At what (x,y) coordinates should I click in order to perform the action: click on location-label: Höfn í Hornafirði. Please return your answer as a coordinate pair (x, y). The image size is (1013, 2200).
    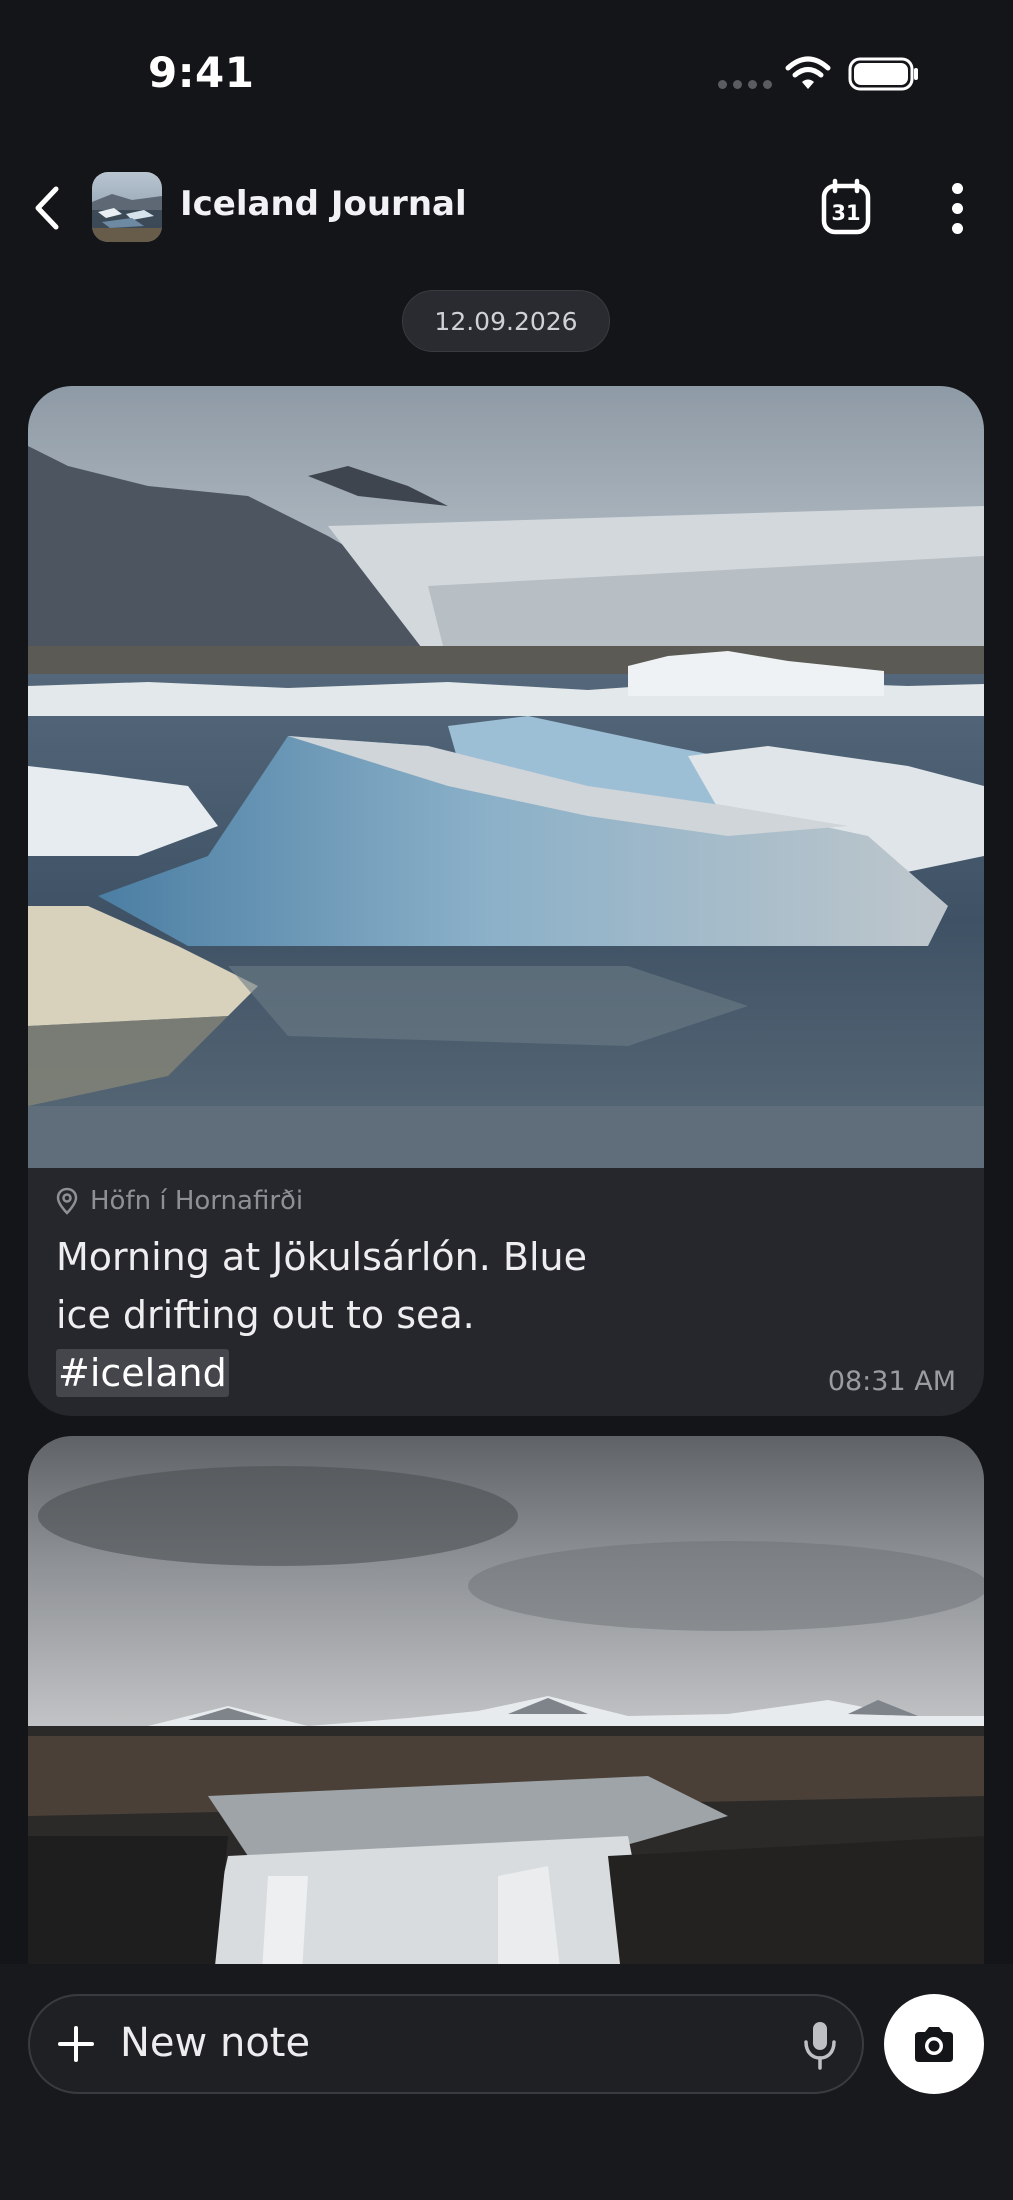
    Looking at the image, I should click on (197, 1201).